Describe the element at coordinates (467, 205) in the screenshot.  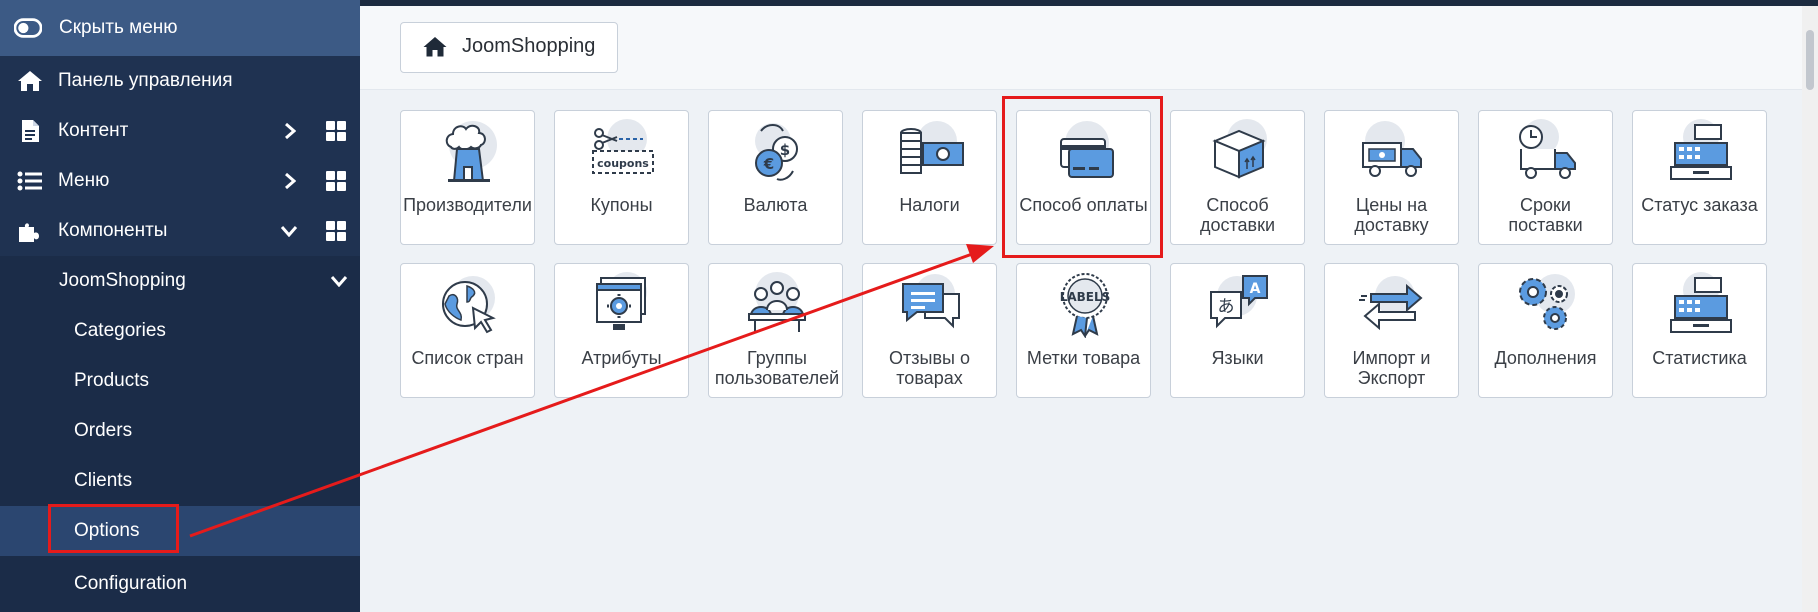
I see `tile-label: Производители` at that location.